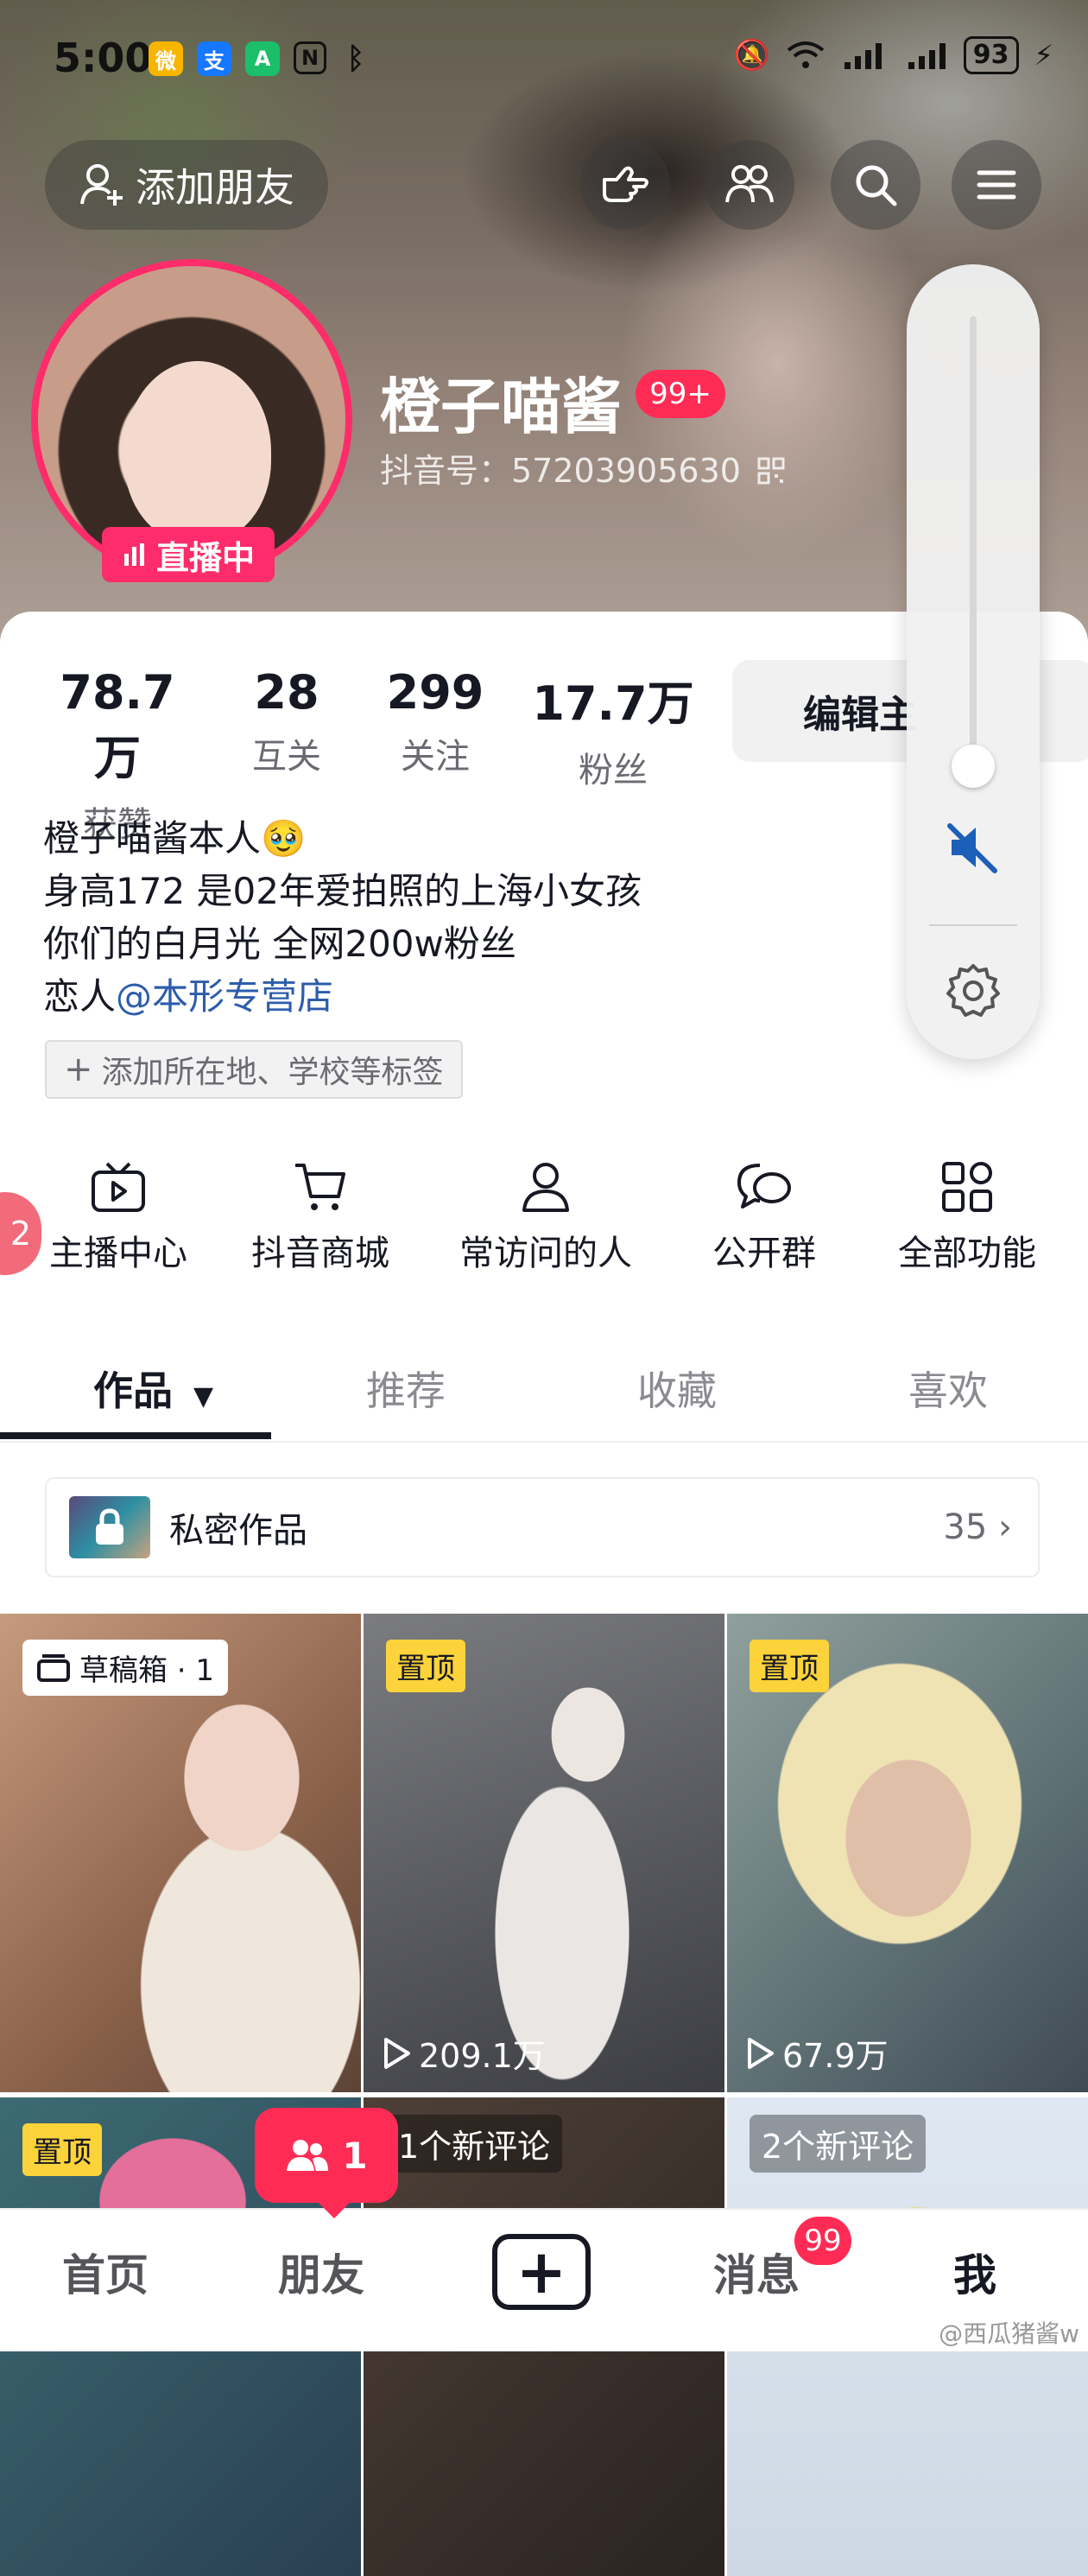 The image size is (1088, 2576). What do you see at coordinates (544, 1390) in the screenshot?
I see `content-tabs: 作品 ▼ 推荐 收藏 喜欢` at bounding box center [544, 1390].